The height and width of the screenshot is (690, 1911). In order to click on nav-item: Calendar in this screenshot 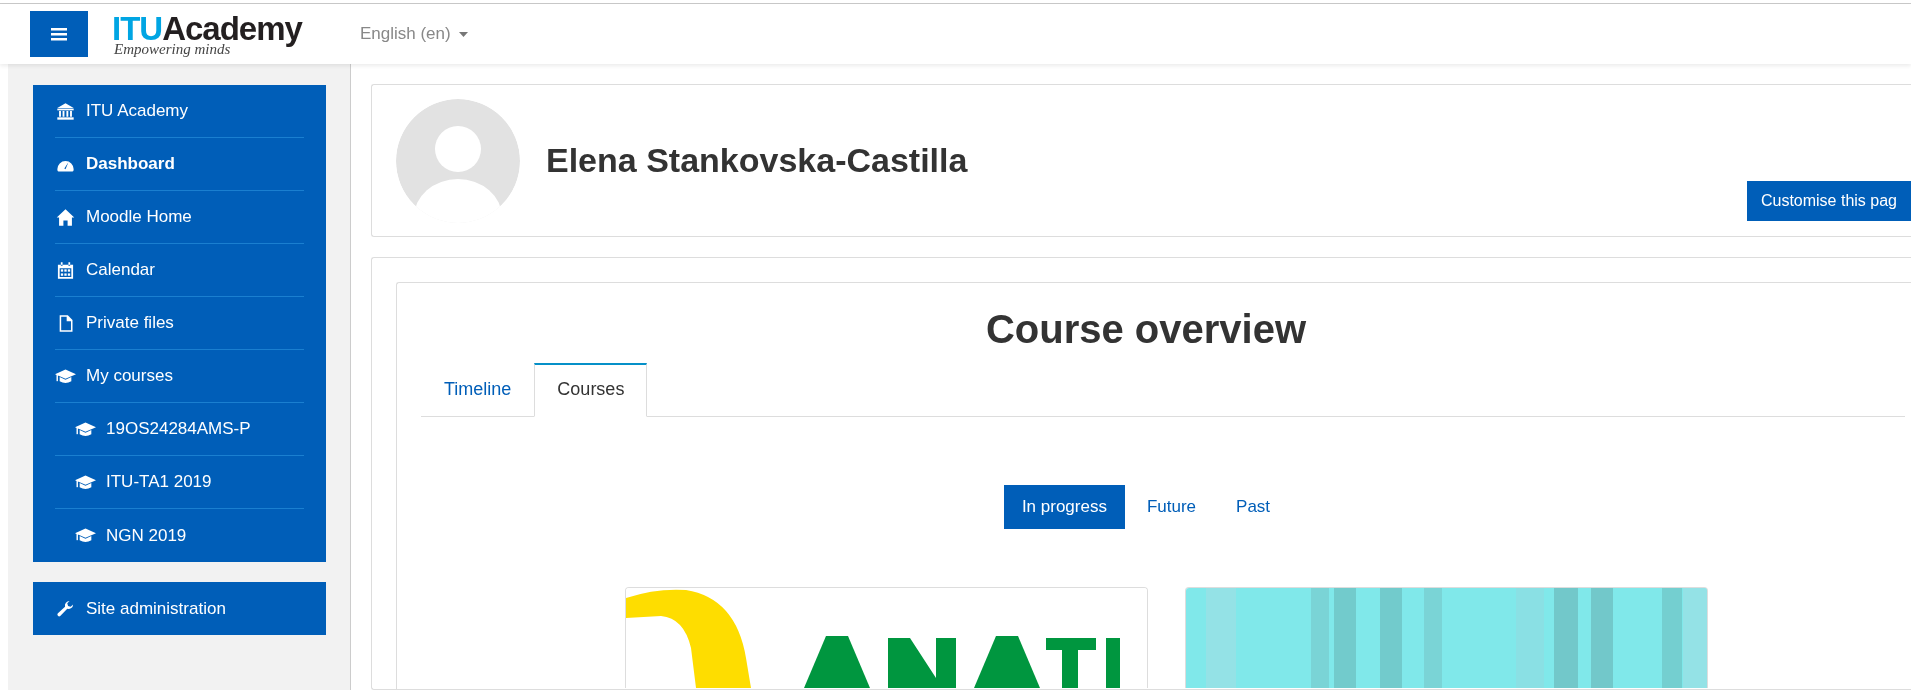, I will do `click(179, 270)`.